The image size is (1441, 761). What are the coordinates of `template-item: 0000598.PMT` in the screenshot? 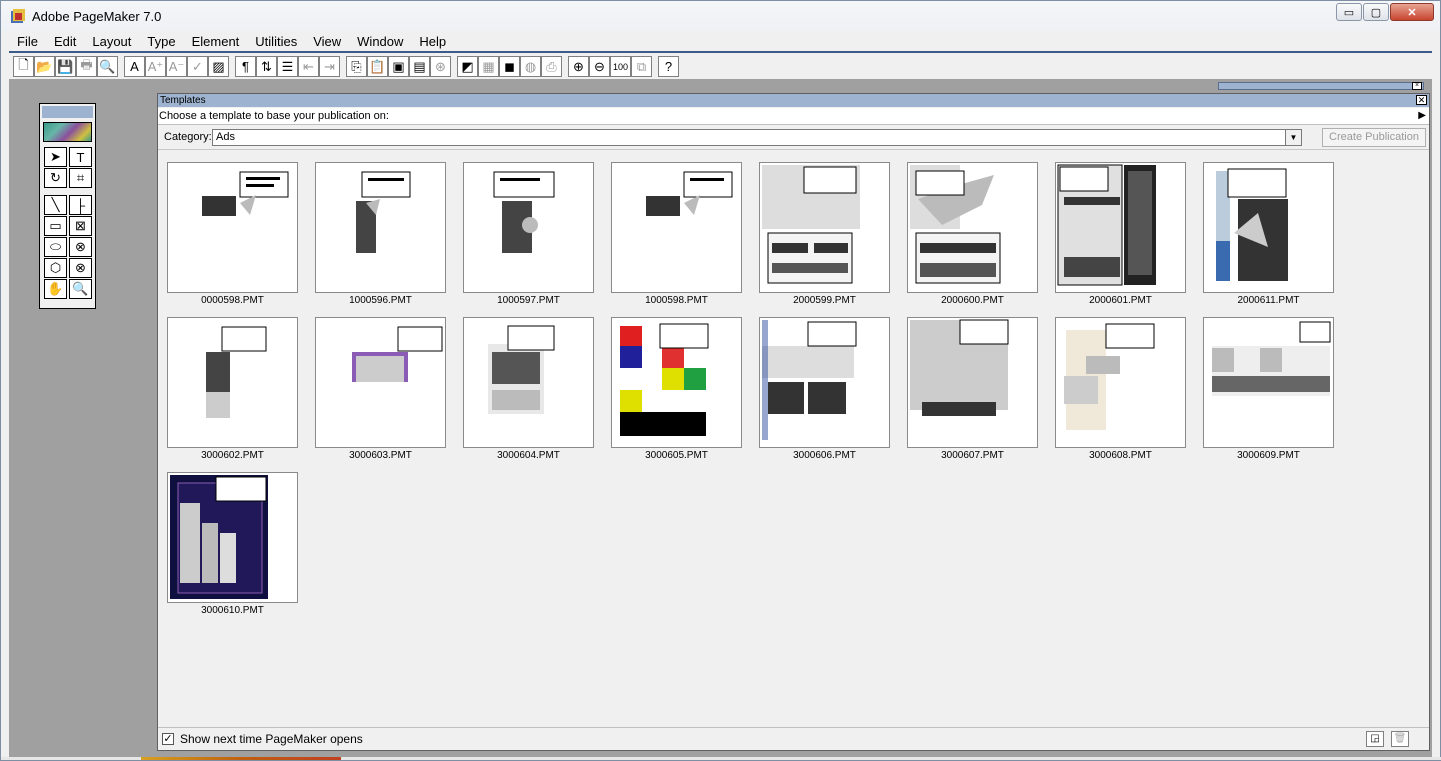 It's located at (233, 237).